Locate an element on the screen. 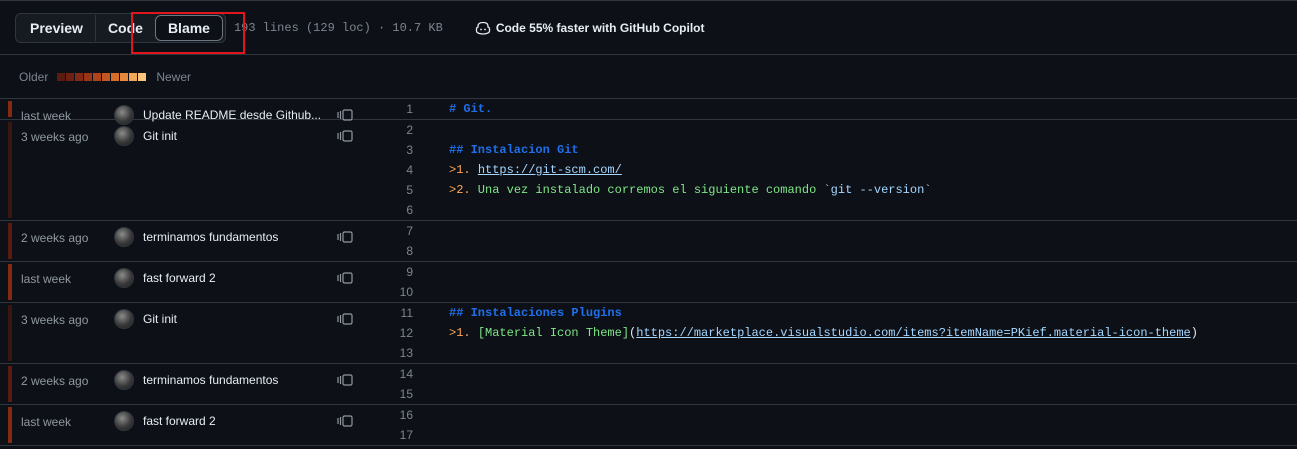  code-content: ## Instalaciones Plugins is located at coordinates (535, 313).